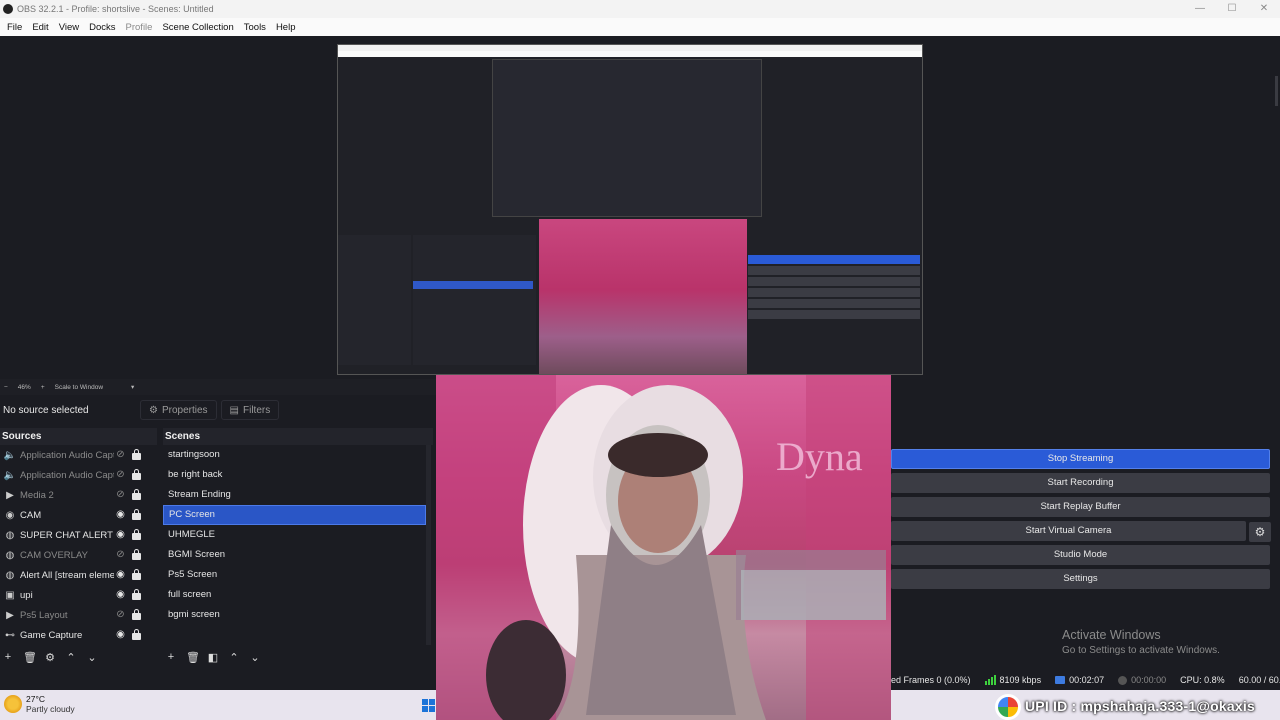 This screenshot has height=720, width=1280. Describe the element at coordinates (102, 27) in the screenshot. I see `menu-docks: Docks` at that location.